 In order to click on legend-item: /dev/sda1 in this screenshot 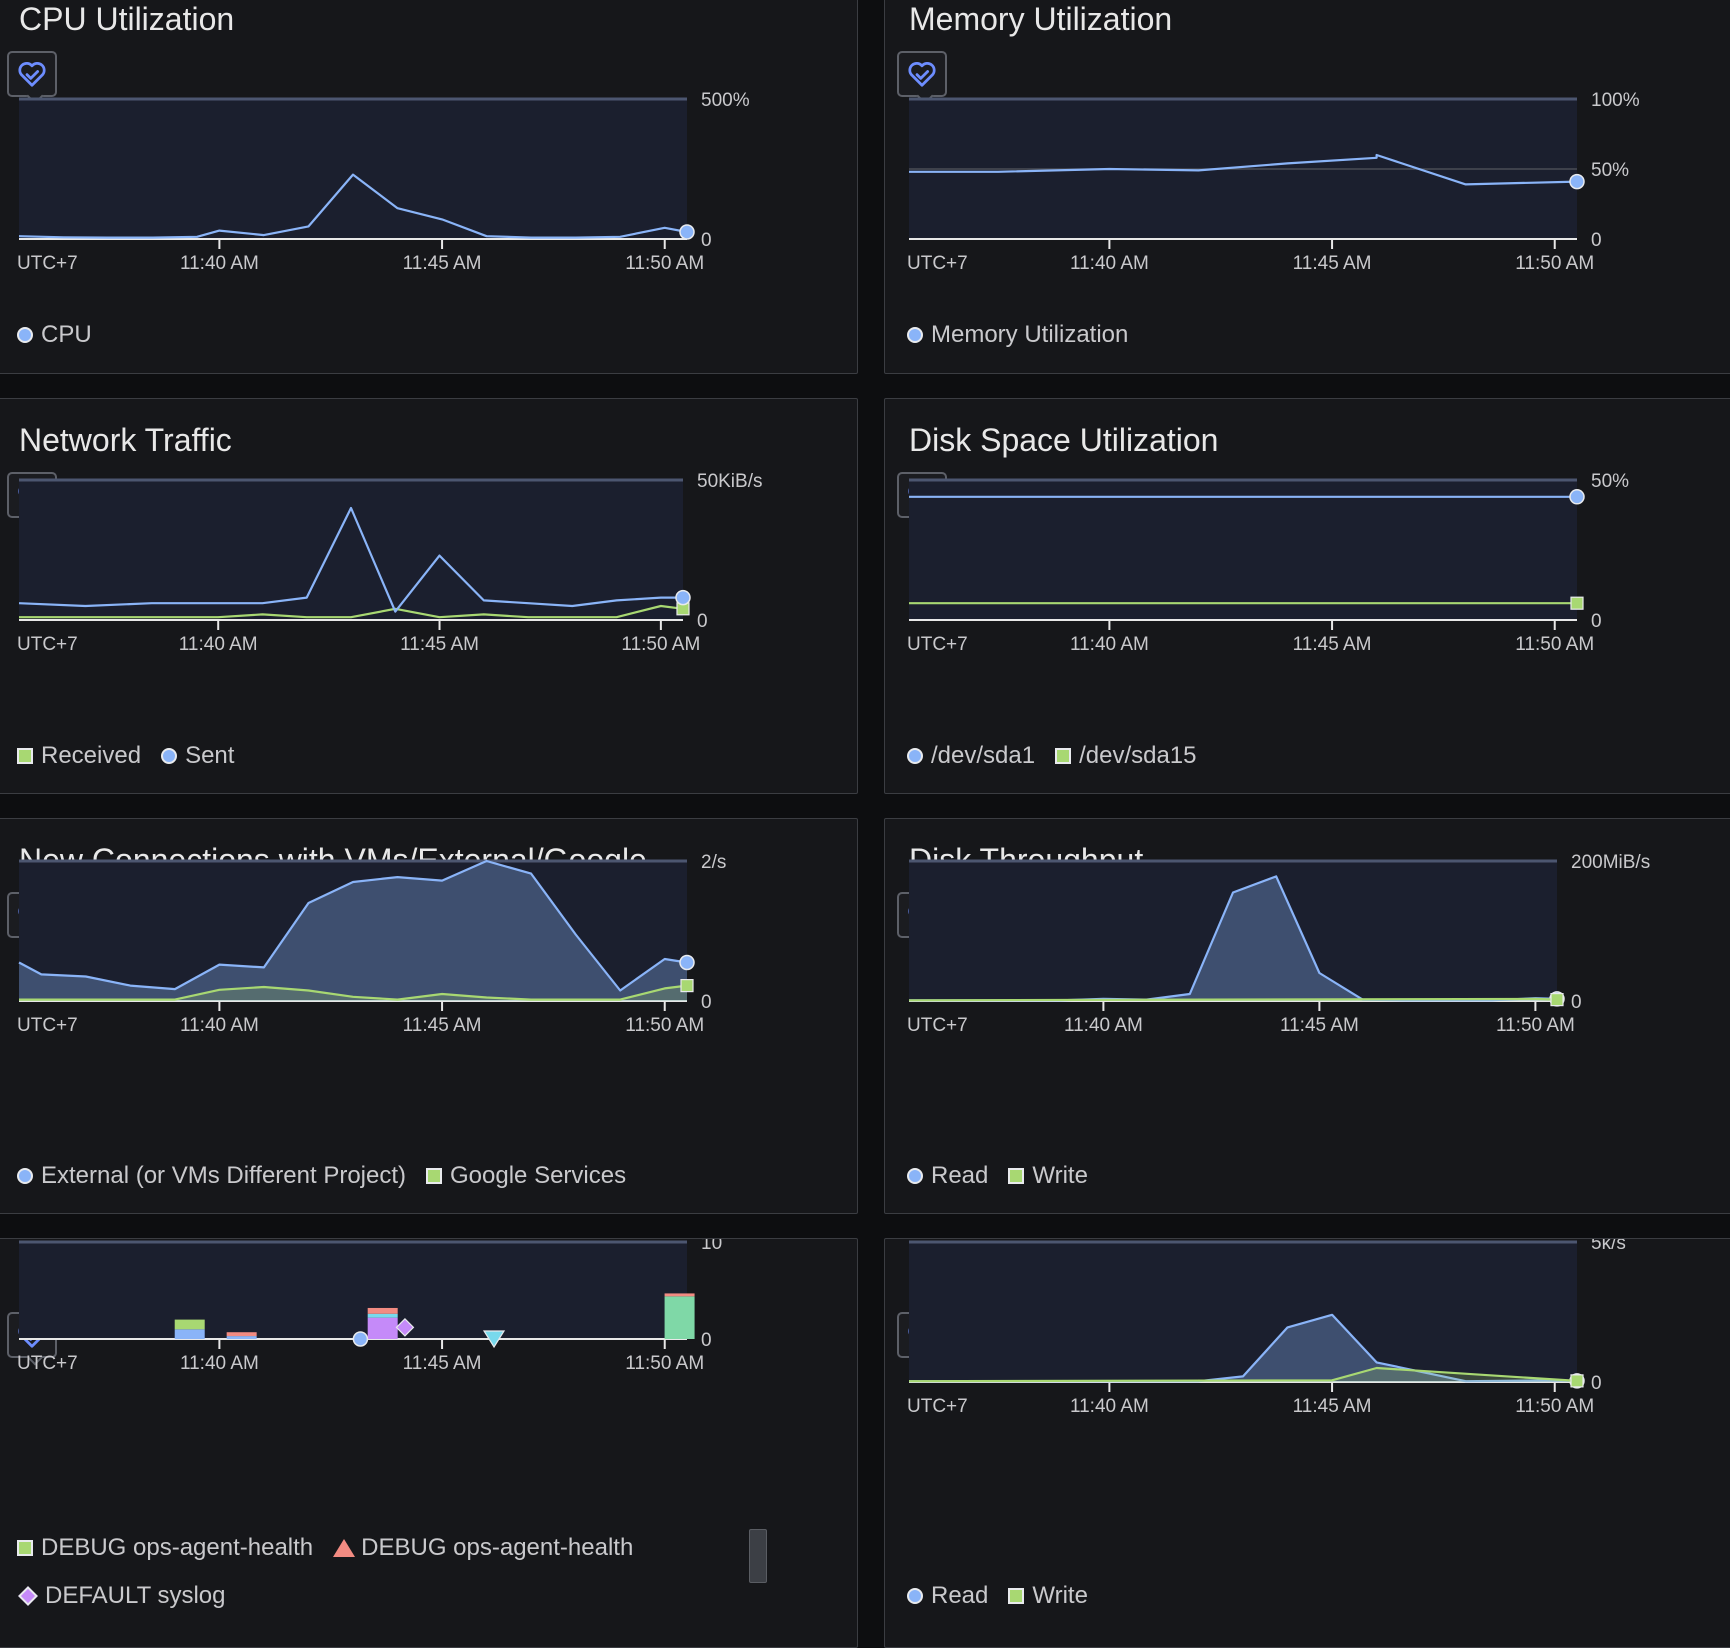, I will do `click(971, 756)`.